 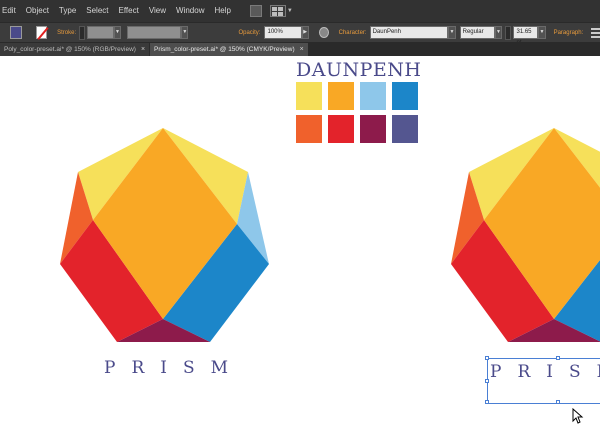 I want to click on palette-swatch-dark-orange, so click(x=309, y=129).